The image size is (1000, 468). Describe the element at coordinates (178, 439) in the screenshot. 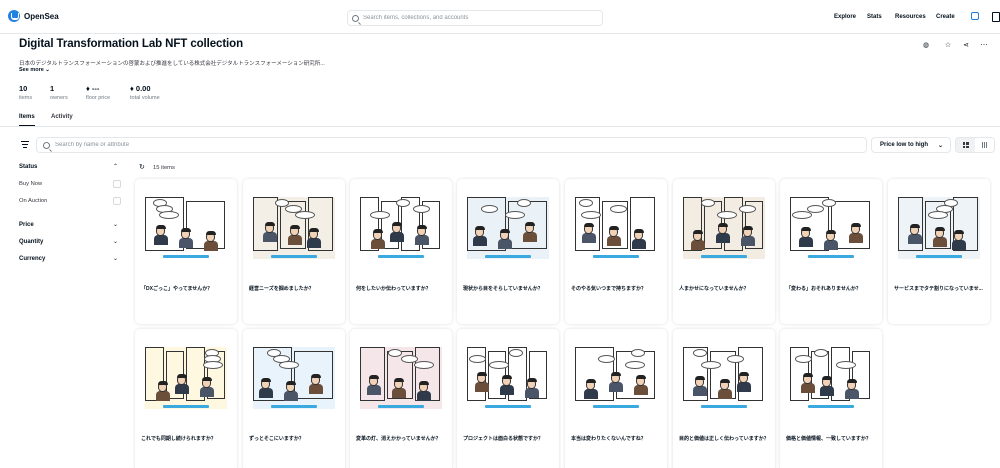

I see `nft-name: これでも同期し続けられますか？` at that location.